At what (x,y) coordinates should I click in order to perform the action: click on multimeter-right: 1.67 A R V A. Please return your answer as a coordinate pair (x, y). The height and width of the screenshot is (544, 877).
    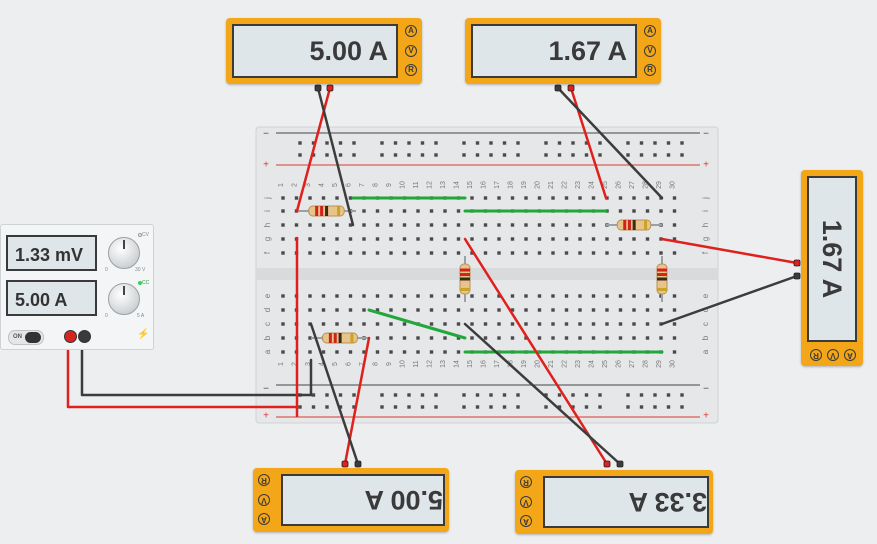
    Looking at the image, I should click on (832, 268).